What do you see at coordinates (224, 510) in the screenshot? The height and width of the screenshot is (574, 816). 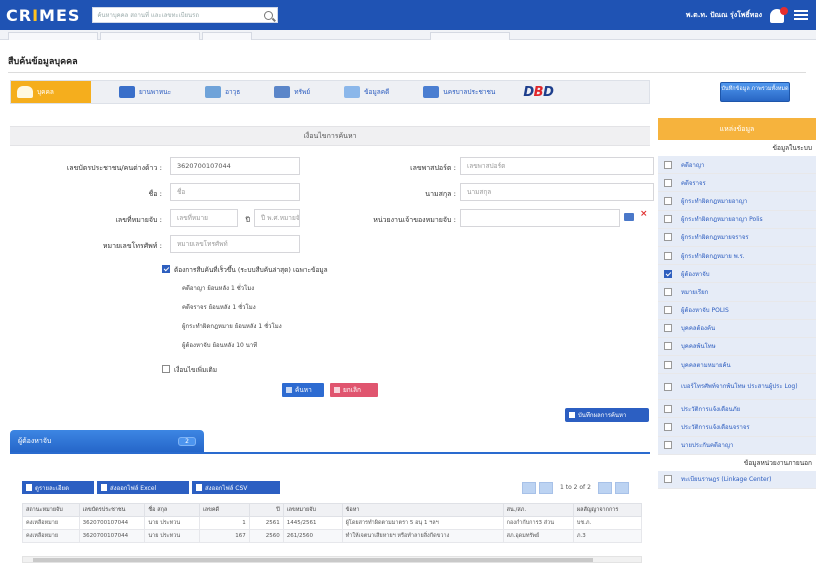 I see `column-header: เลขคดี` at bounding box center [224, 510].